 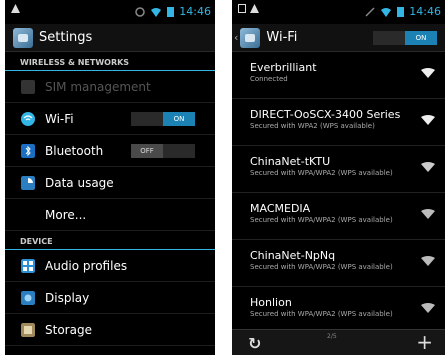 What do you see at coordinates (147, 151) in the screenshot?
I see `toggle-state-label: OFF` at bounding box center [147, 151].